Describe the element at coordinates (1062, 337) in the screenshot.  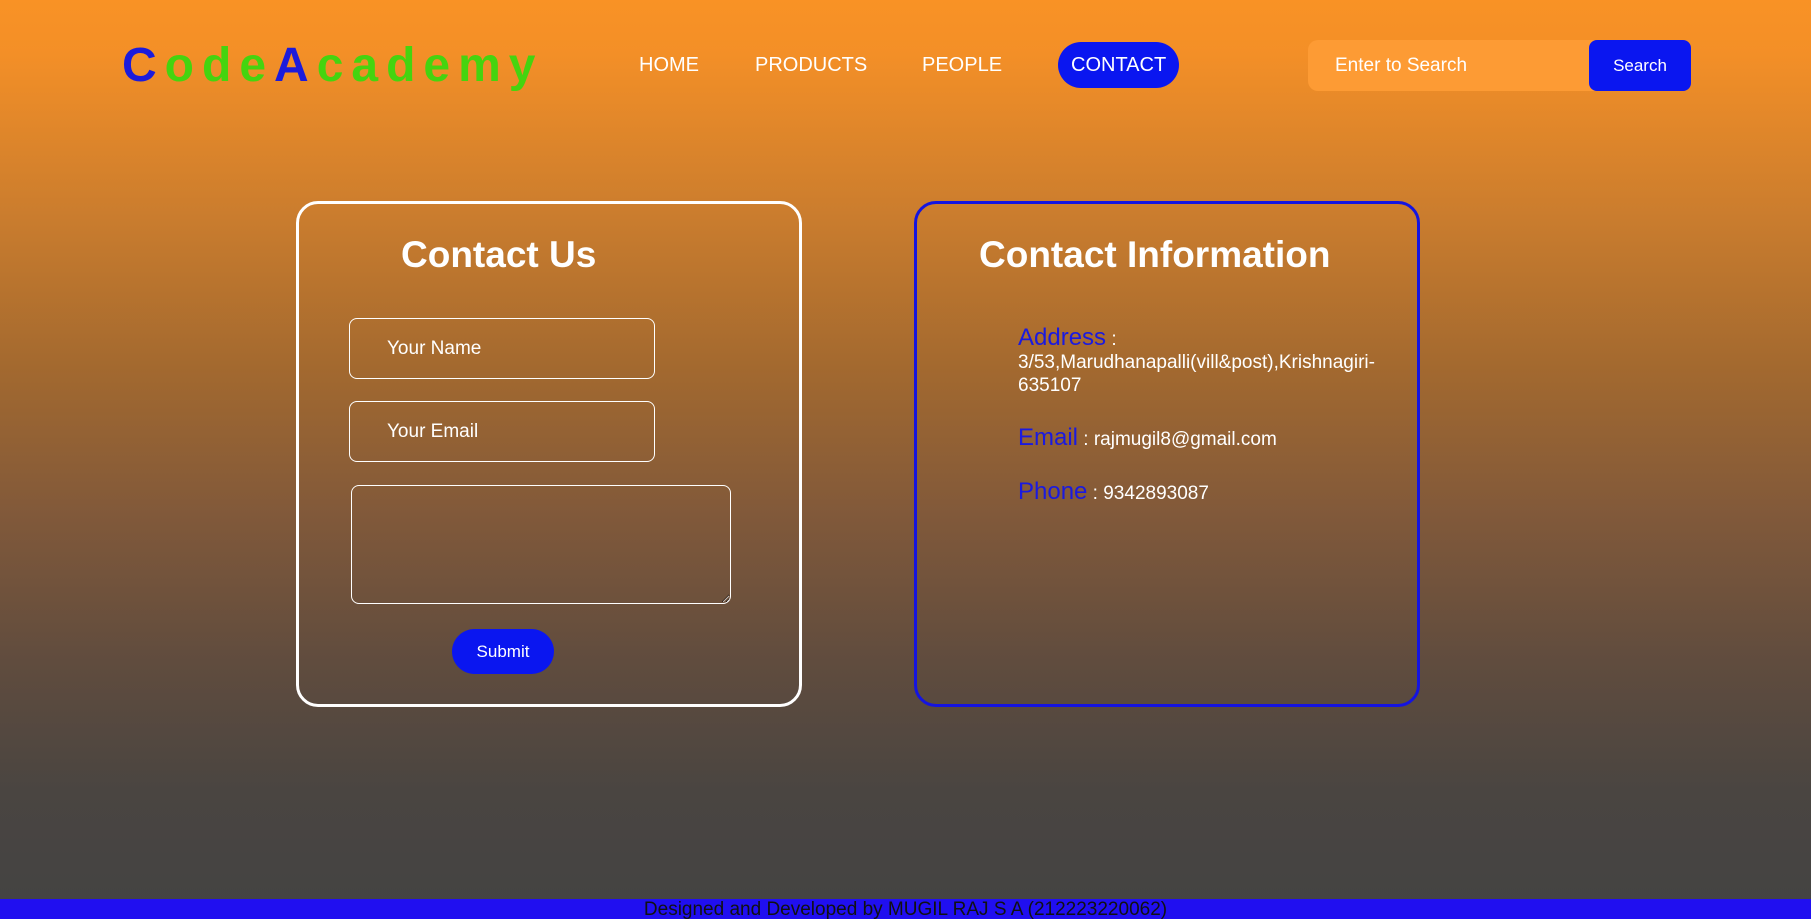
I see `address-label: Address` at that location.